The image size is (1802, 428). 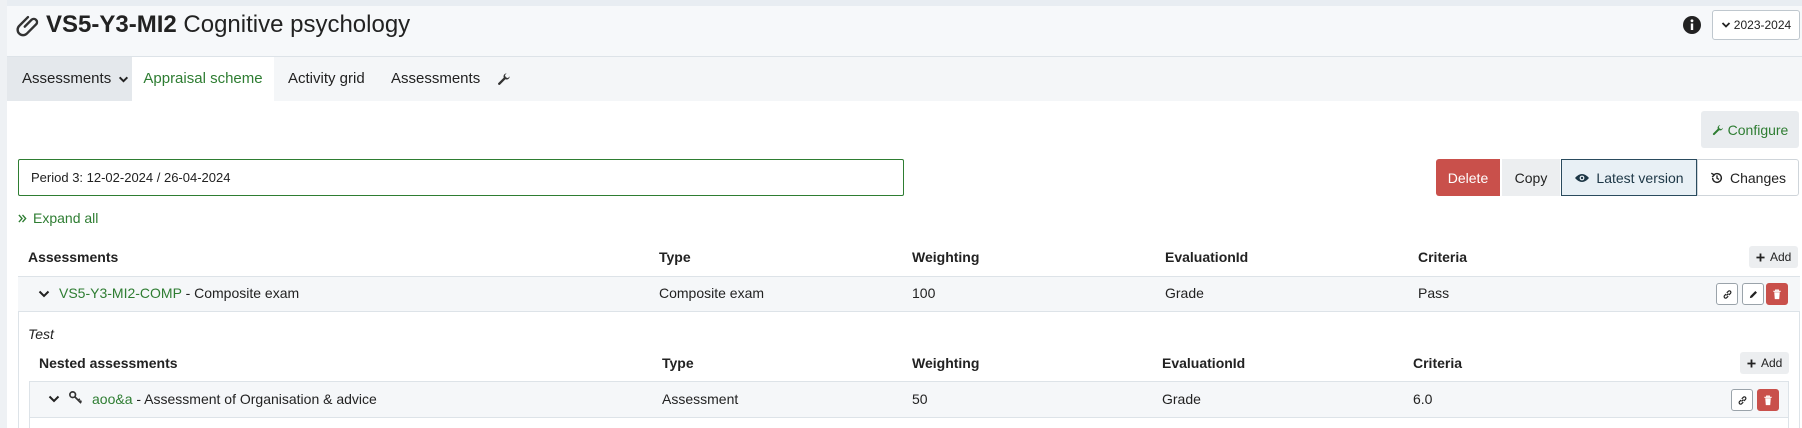 What do you see at coordinates (461, 177) in the screenshot?
I see `period-select: Period 3: 12-02-2024 / 26-04-2024` at bounding box center [461, 177].